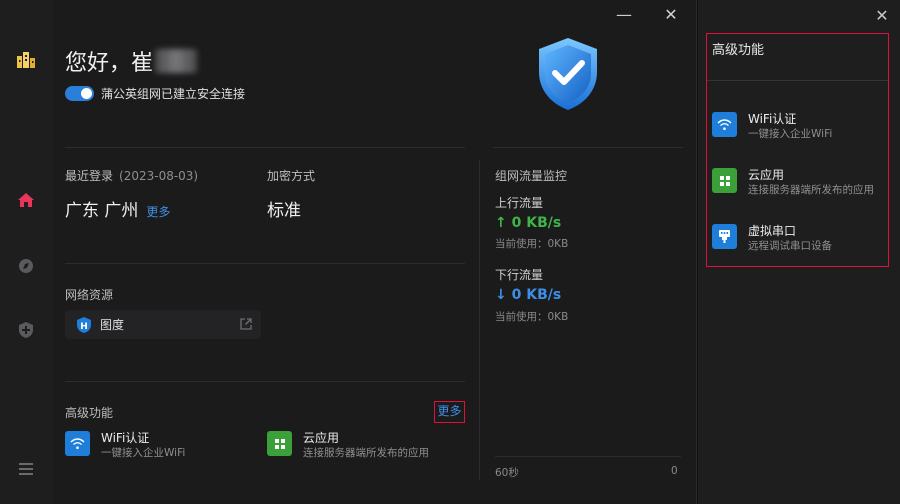 The height and width of the screenshot is (504, 900). Describe the element at coordinates (588, 456) in the screenshot. I see `graph-baseline` at that location.